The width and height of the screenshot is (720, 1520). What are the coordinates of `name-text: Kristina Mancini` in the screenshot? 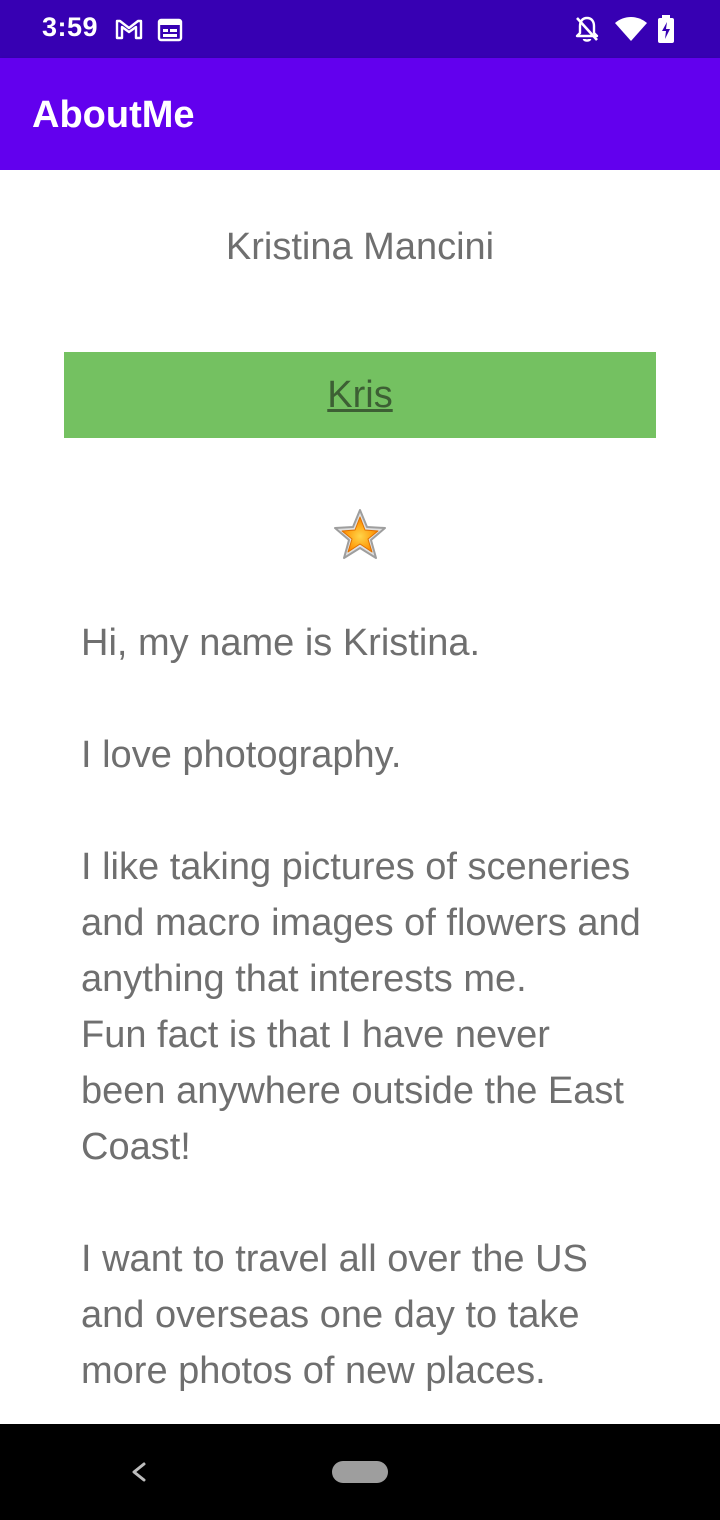 It's located at (360, 247).